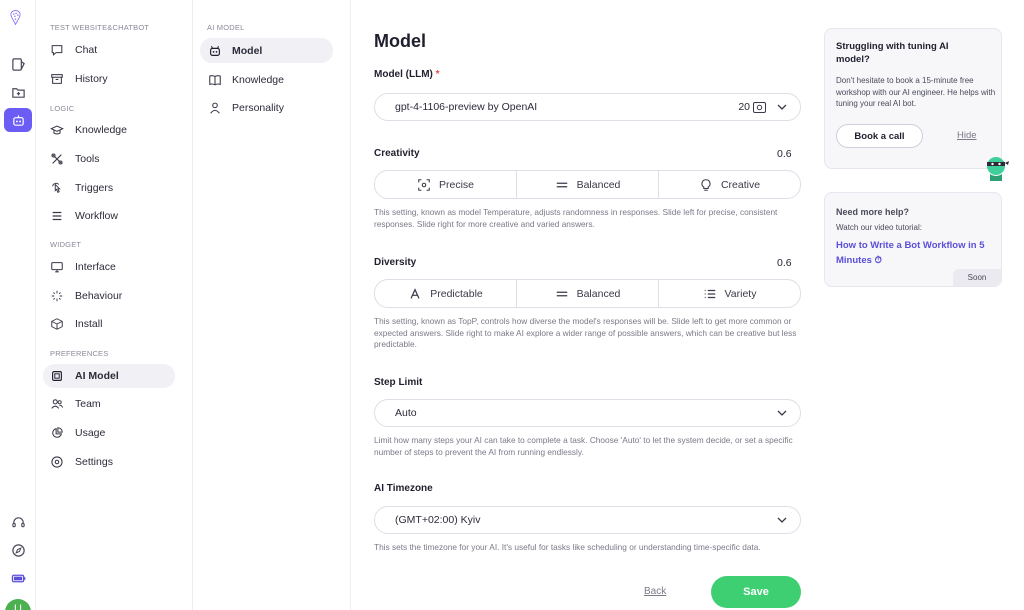 The image size is (1024, 610). I want to click on sidebar-item-label: History, so click(91, 79).